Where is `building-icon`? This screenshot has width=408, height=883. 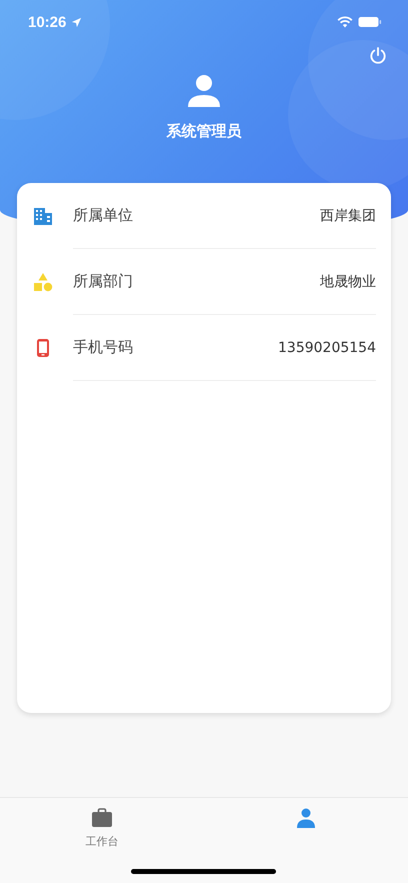
building-icon is located at coordinates (43, 216).